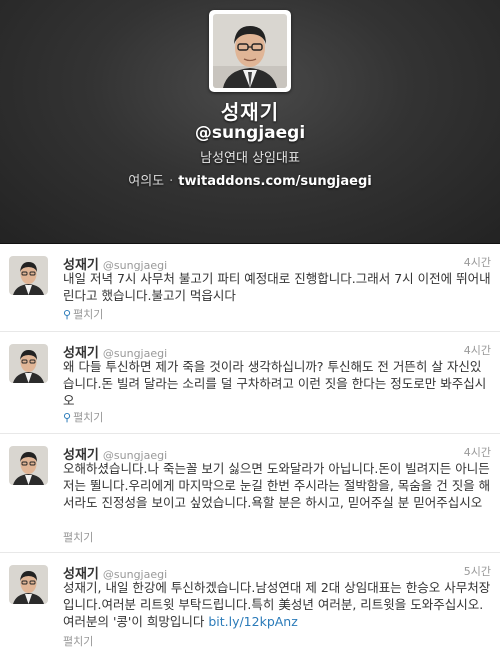 The width and height of the screenshot is (500, 658). Describe the element at coordinates (250, 112) in the screenshot. I see `profile-name: 성재기` at that location.